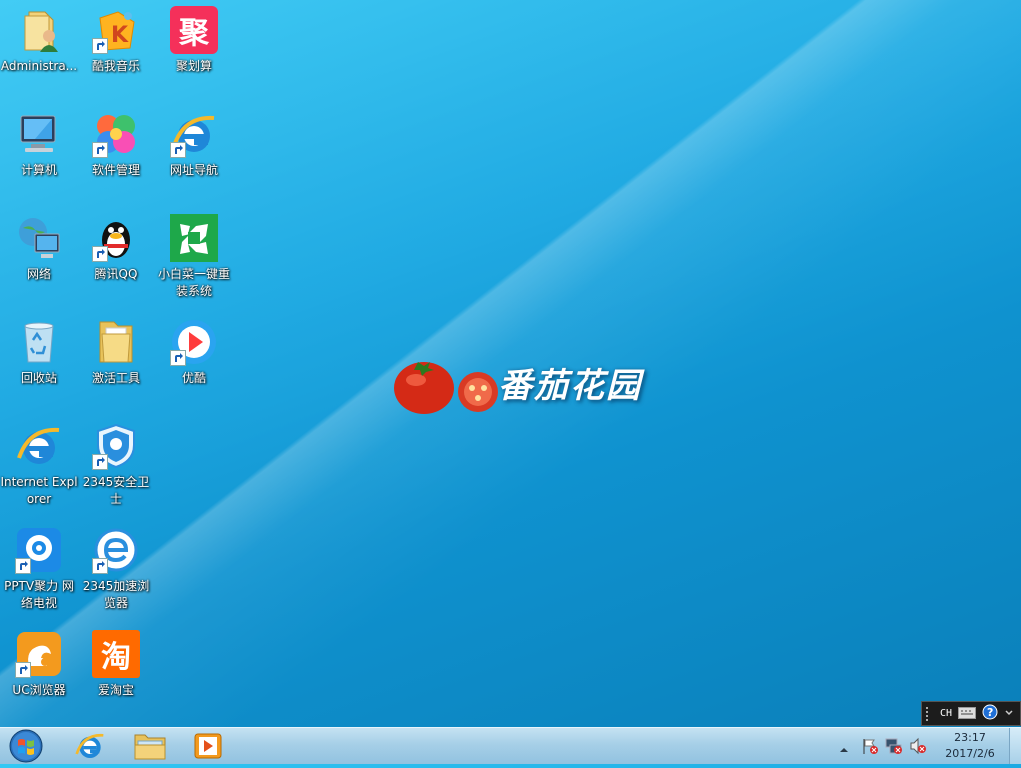  What do you see at coordinates (120, 35) in the screenshot?
I see `svg-text: K` at bounding box center [120, 35].